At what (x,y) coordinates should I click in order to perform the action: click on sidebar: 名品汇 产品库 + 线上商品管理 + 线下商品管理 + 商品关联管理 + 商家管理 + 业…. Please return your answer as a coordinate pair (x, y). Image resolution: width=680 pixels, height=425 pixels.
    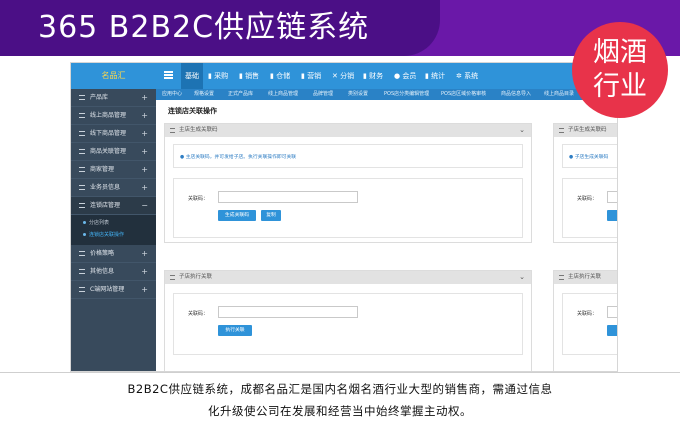
    Looking at the image, I should click on (113, 217).